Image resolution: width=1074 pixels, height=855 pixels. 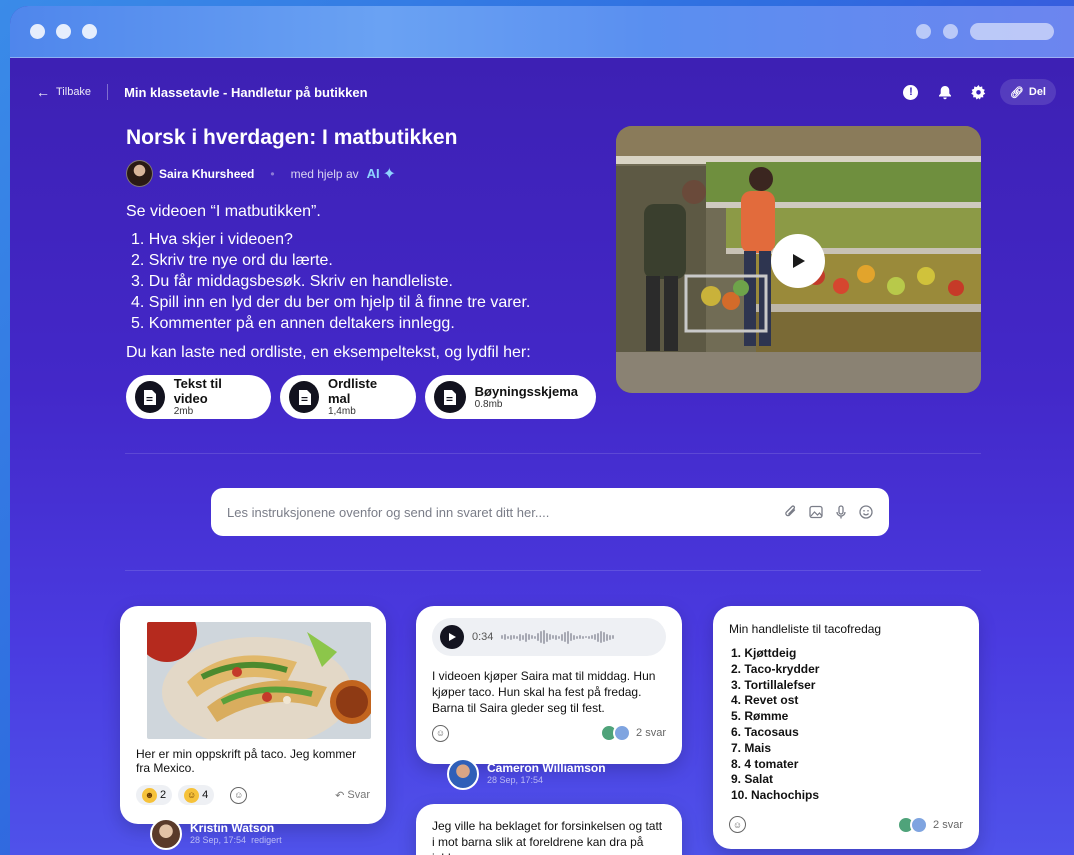 What do you see at coordinates (352, 795) in the screenshot?
I see `reply-button: ↶ Svar` at bounding box center [352, 795].